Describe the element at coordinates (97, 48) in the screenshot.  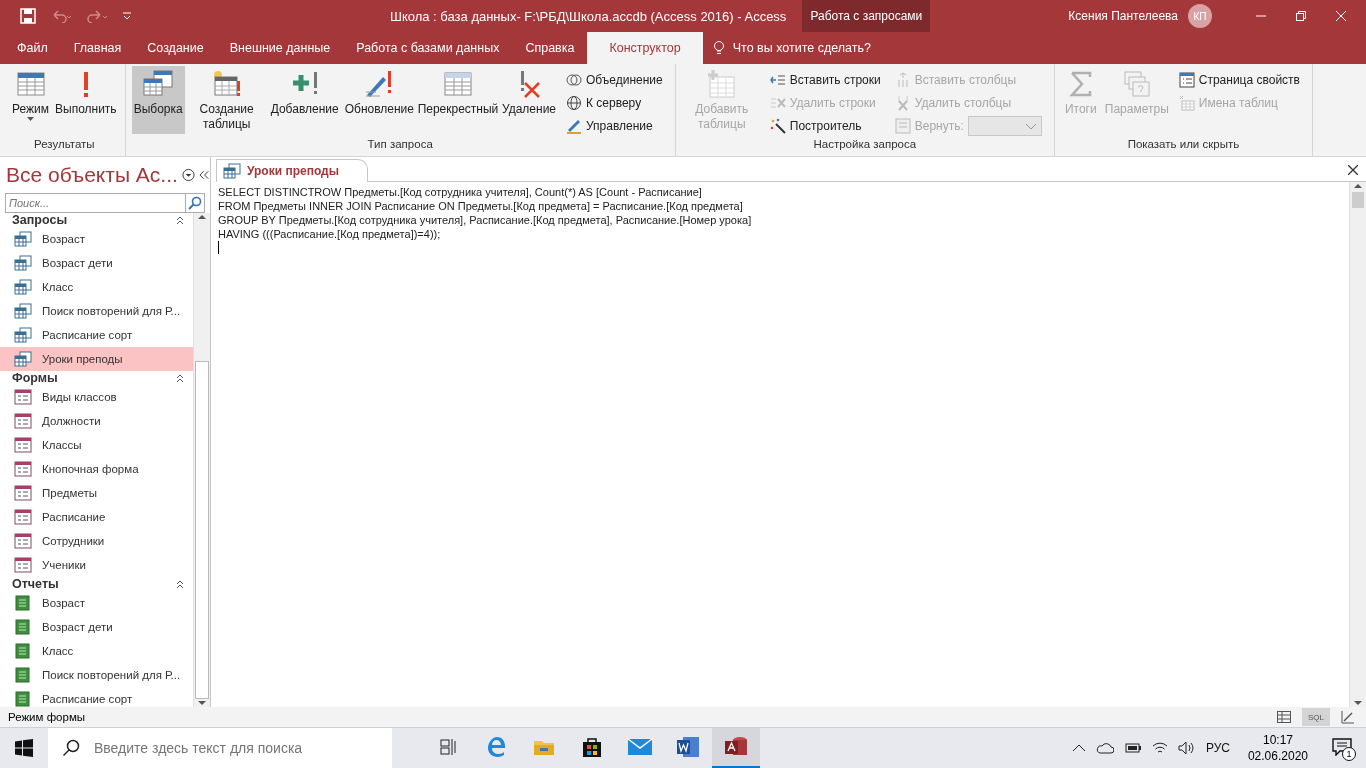
I see `ribbon-tab: Главная` at that location.